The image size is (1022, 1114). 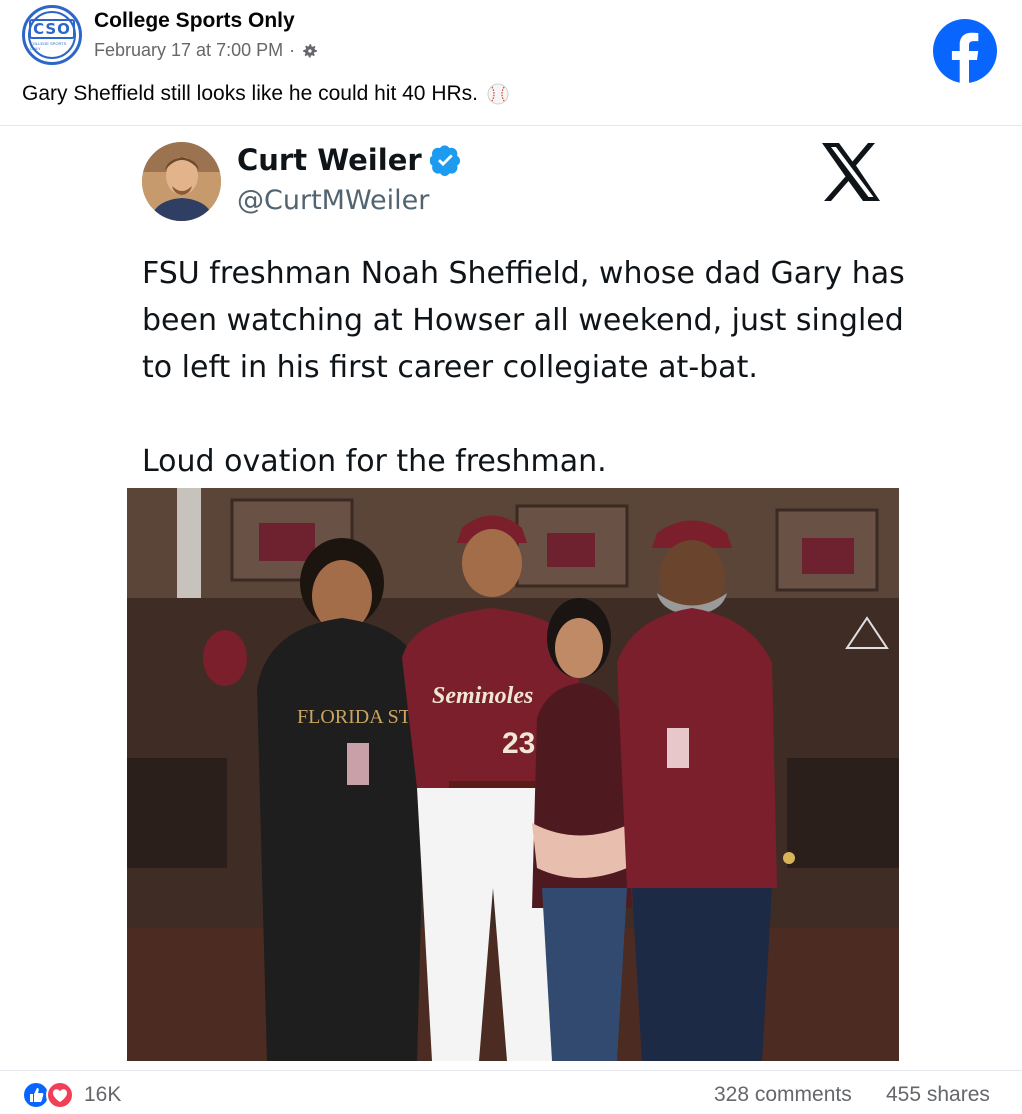 What do you see at coordinates (333, 200) in the screenshot?
I see `tweet-author-handle: @CurtMWeiler` at bounding box center [333, 200].